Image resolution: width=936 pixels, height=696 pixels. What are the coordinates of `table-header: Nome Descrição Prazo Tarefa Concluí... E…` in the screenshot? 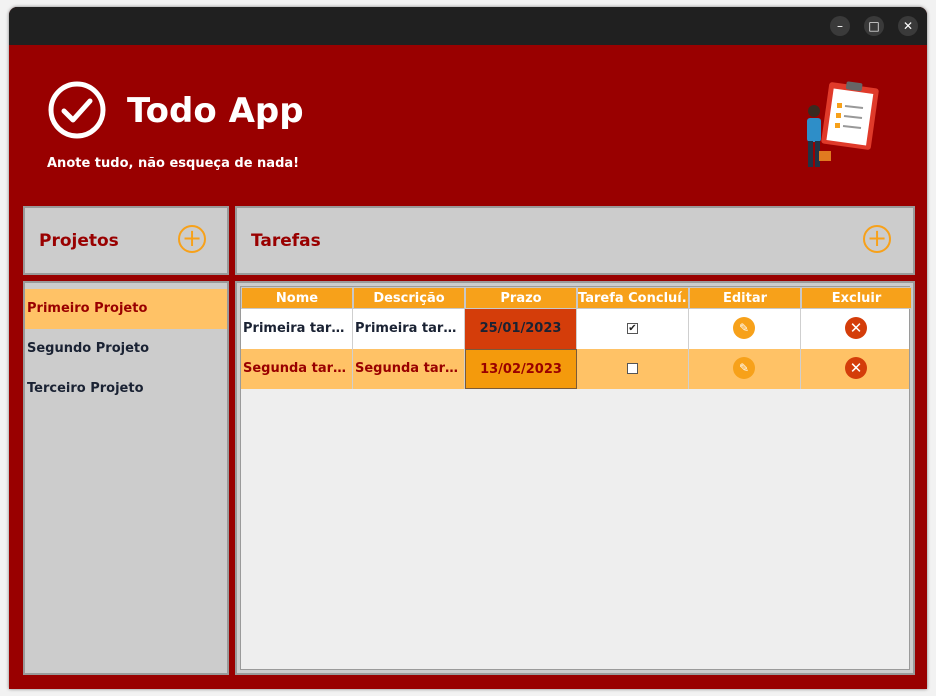 It's located at (576, 298).